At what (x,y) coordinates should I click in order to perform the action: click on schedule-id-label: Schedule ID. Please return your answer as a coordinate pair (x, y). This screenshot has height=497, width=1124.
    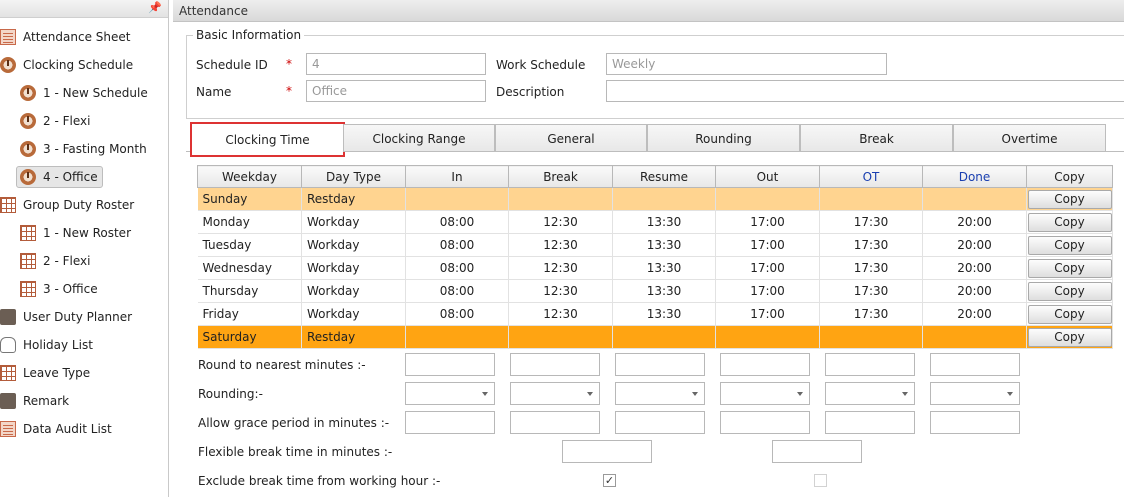
    Looking at the image, I should click on (232, 65).